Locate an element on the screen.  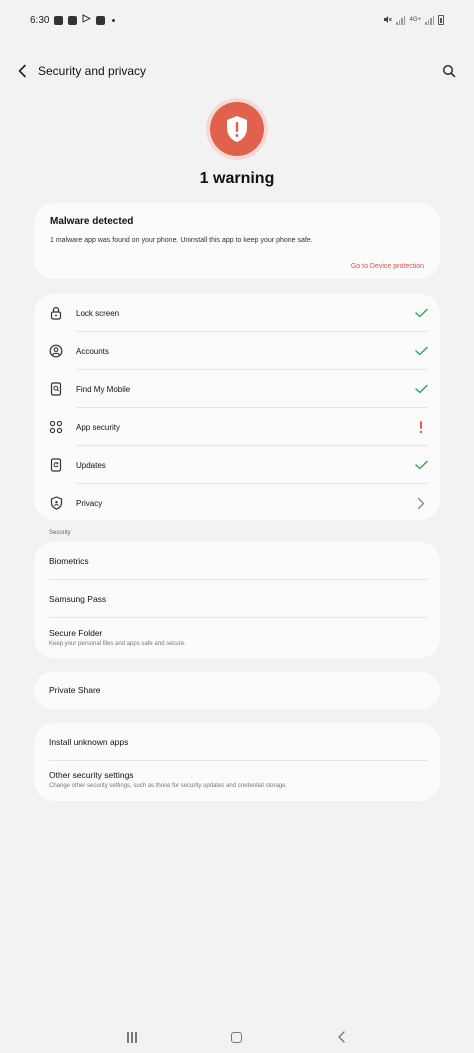
check-row-updates: Updates is located at coordinates (237, 465).